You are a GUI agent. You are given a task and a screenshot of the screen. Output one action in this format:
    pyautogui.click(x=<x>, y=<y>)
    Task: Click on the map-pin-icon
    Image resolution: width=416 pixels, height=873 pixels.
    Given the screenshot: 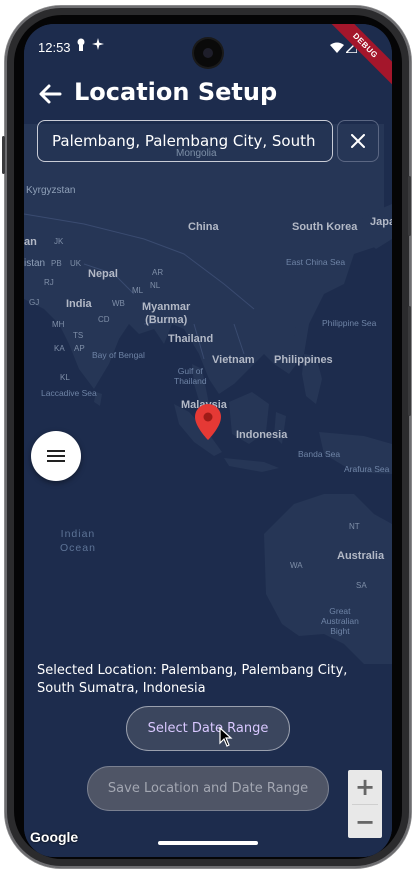 What is the action you would take?
    pyautogui.click(x=208, y=422)
    